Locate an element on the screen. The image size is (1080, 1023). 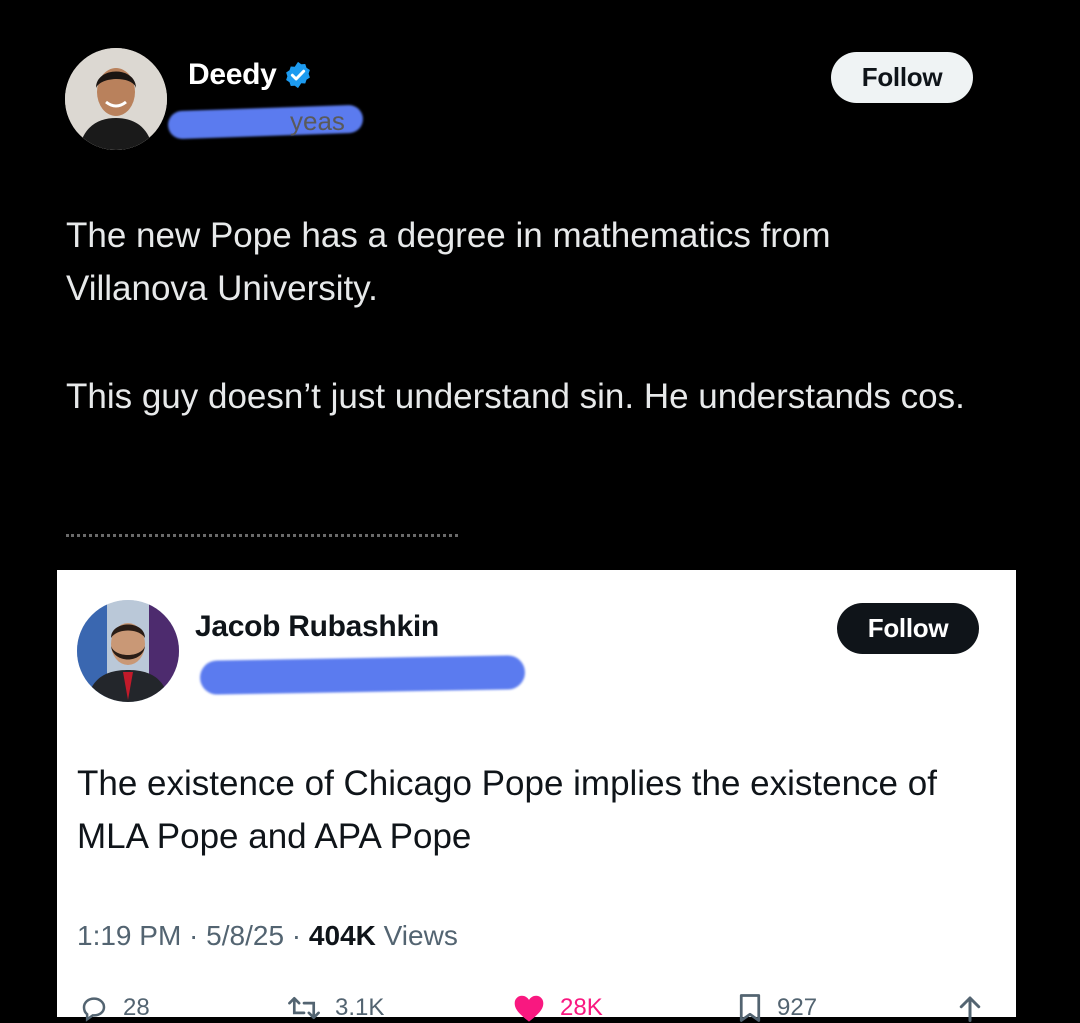
repost-icon is located at coordinates (304, 1008).